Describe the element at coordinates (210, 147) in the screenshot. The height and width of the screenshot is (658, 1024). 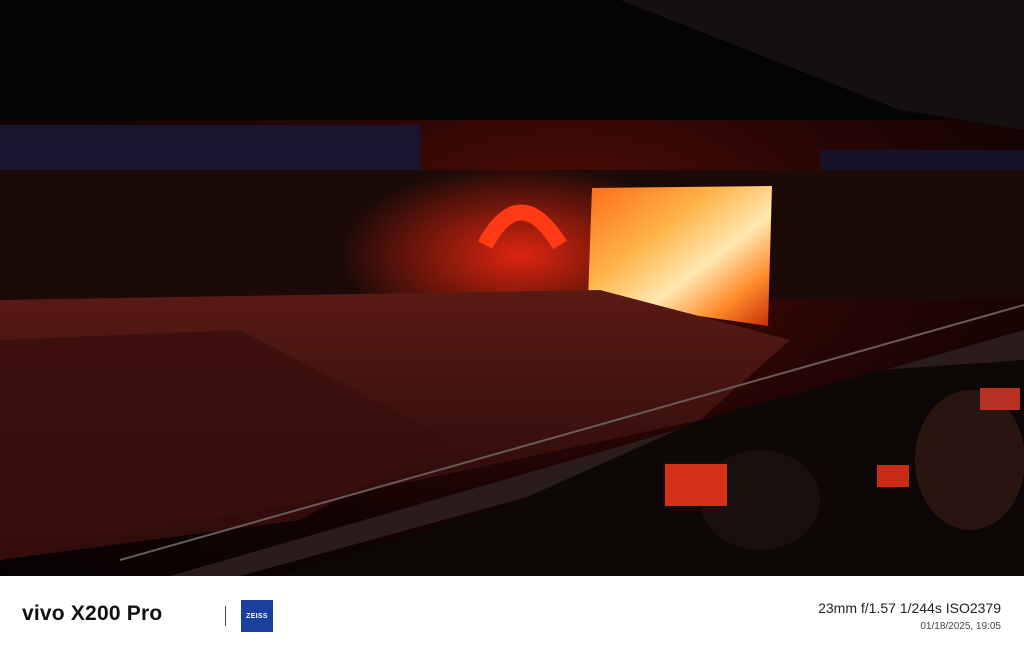
I see `upper-stand-left` at that location.